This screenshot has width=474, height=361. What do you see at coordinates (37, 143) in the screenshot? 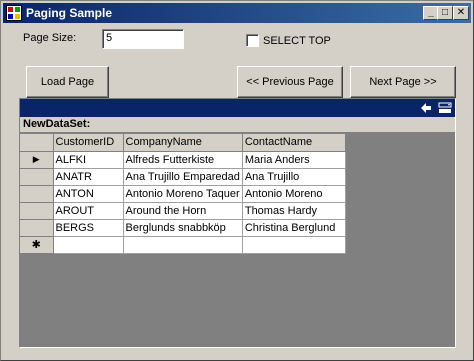
I see `row-header-corner` at bounding box center [37, 143].